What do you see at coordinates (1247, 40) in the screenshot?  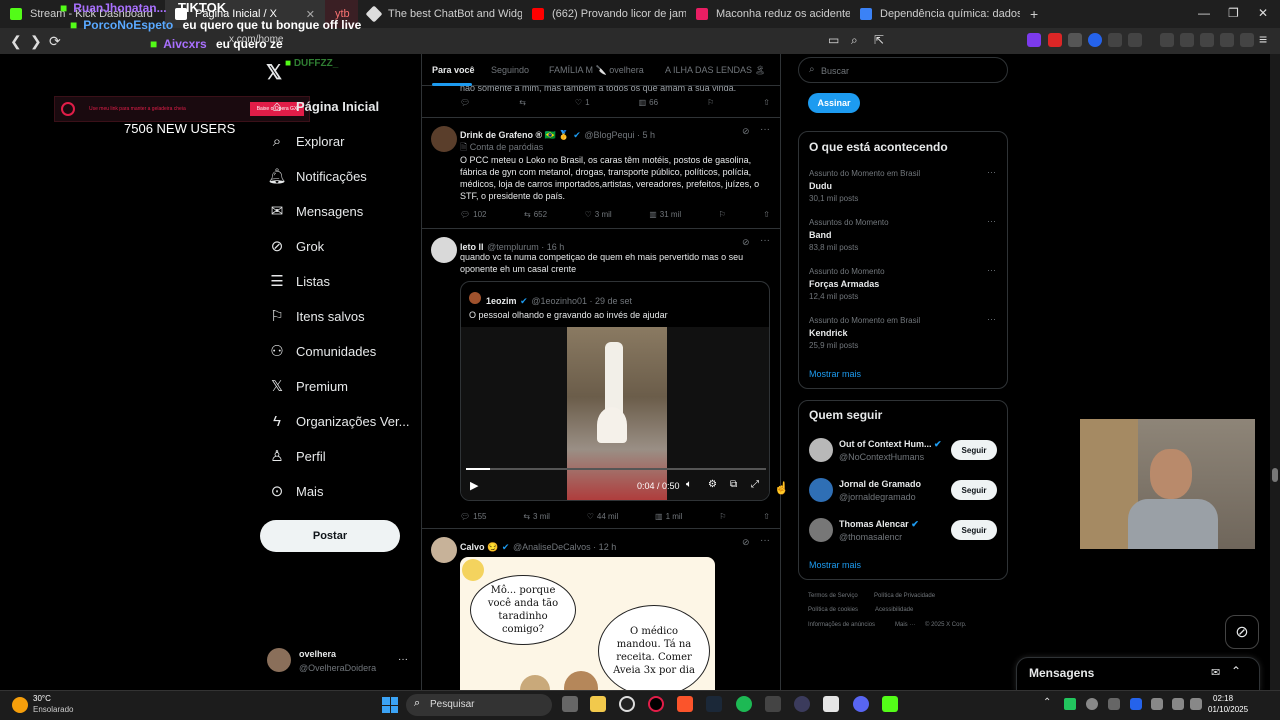 I see `vpn-icon` at bounding box center [1247, 40].